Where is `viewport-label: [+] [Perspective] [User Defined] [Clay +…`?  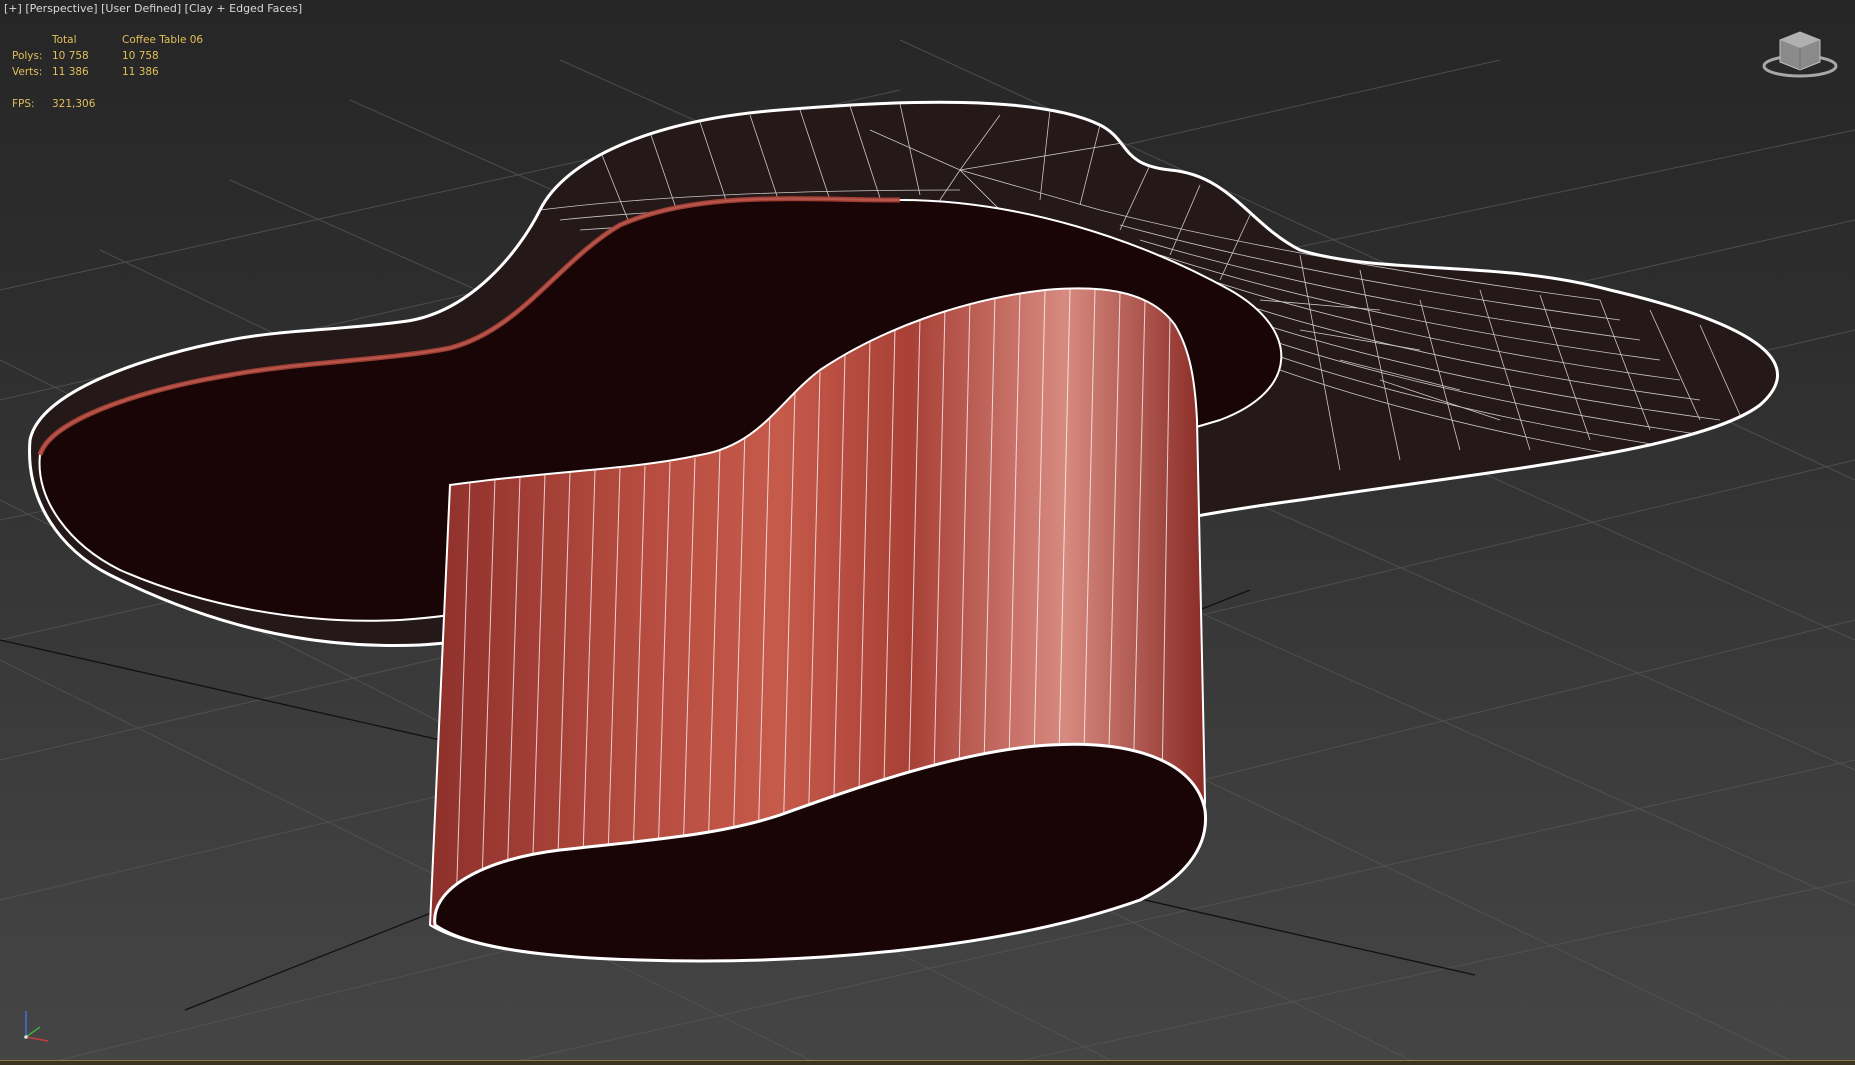 viewport-label: [+] [Perspective] [User Defined] [Clay +… is located at coordinates (153, 8).